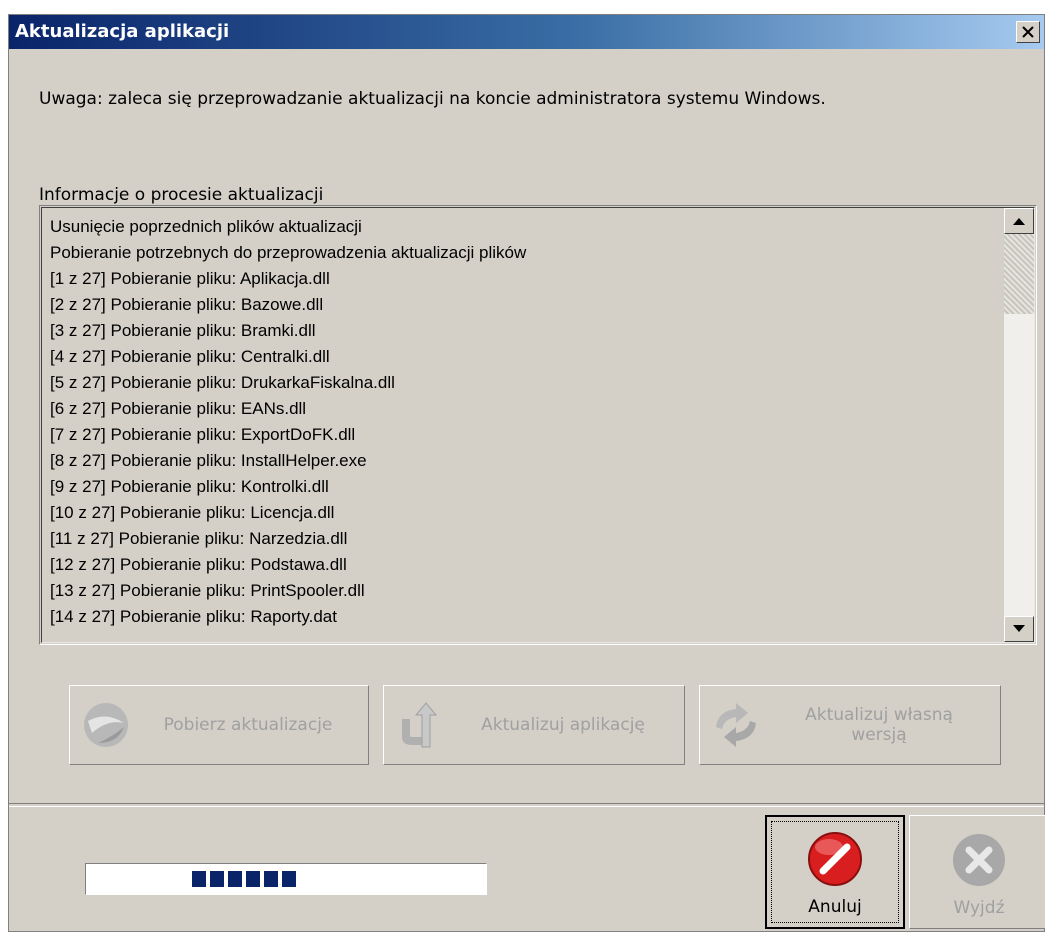 Image resolution: width=1045 pixels, height=932 pixels. Describe the element at coordinates (192, 512) in the screenshot. I see `log-line: [10 z 27] Pobieranie pliku: Licencja.dll` at that location.